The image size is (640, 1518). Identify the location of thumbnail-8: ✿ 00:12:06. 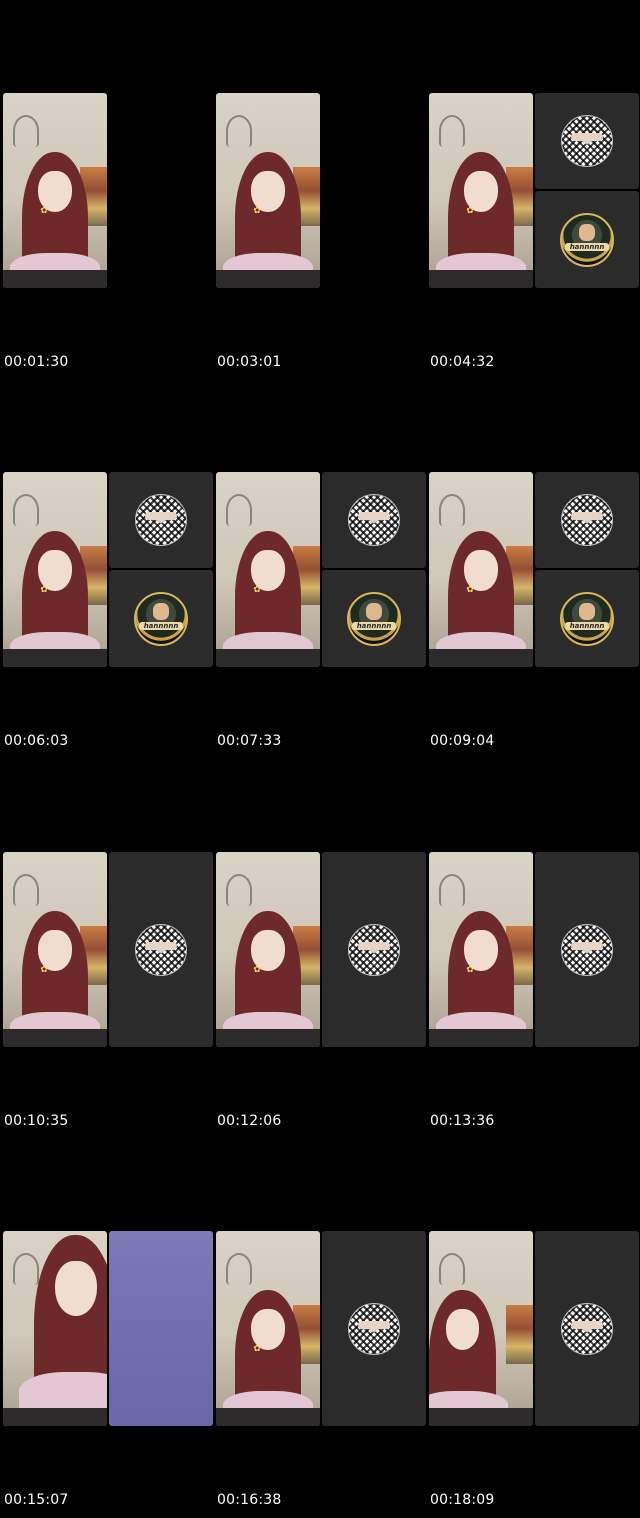
(321, 990).